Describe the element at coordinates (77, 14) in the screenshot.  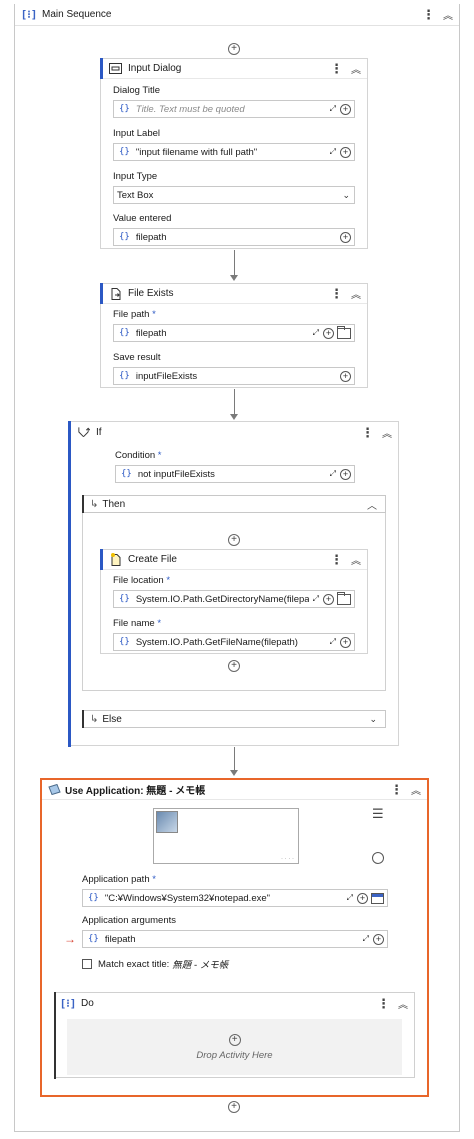
I see `main-sequence-title: Main Sequence` at that location.